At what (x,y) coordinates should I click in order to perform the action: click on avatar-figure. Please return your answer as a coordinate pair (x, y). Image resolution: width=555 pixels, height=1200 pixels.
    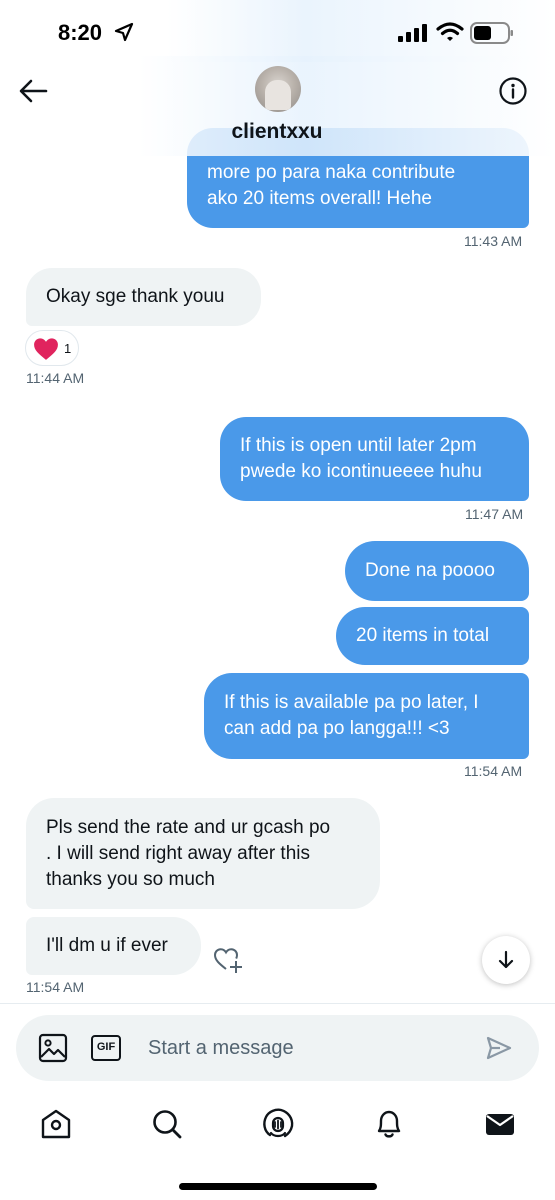
    Looking at the image, I should click on (278, 95).